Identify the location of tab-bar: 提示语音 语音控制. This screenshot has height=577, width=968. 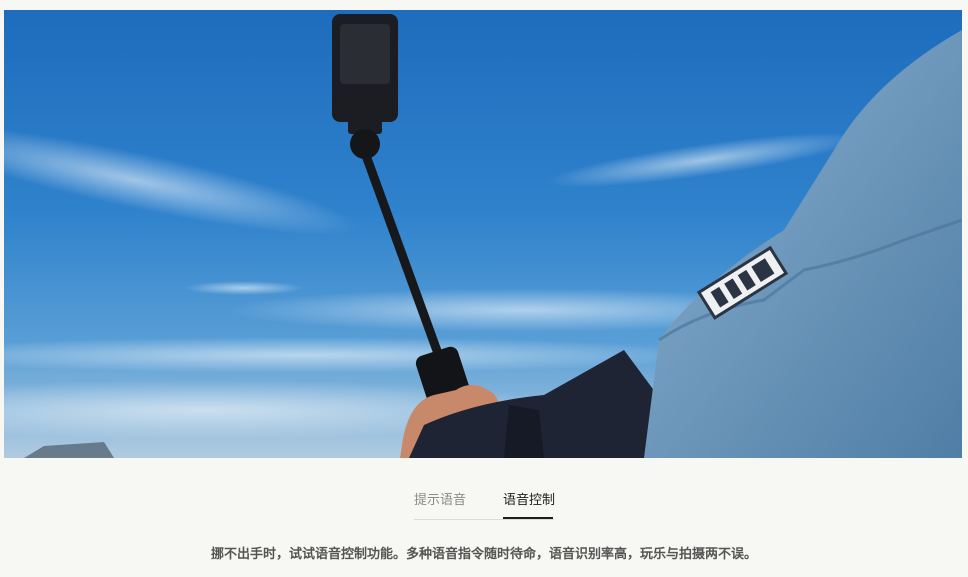
(484, 490).